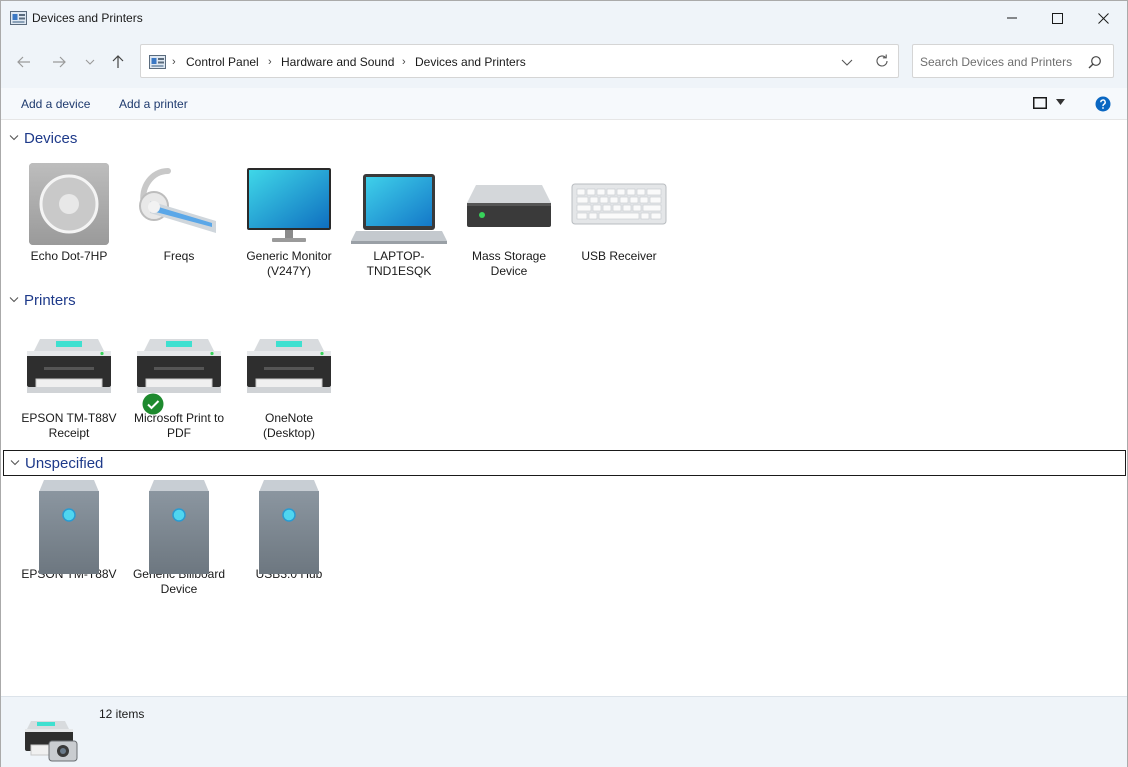  I want to click on printer-item: Microsoft Print to PDF, so click(179, 382).